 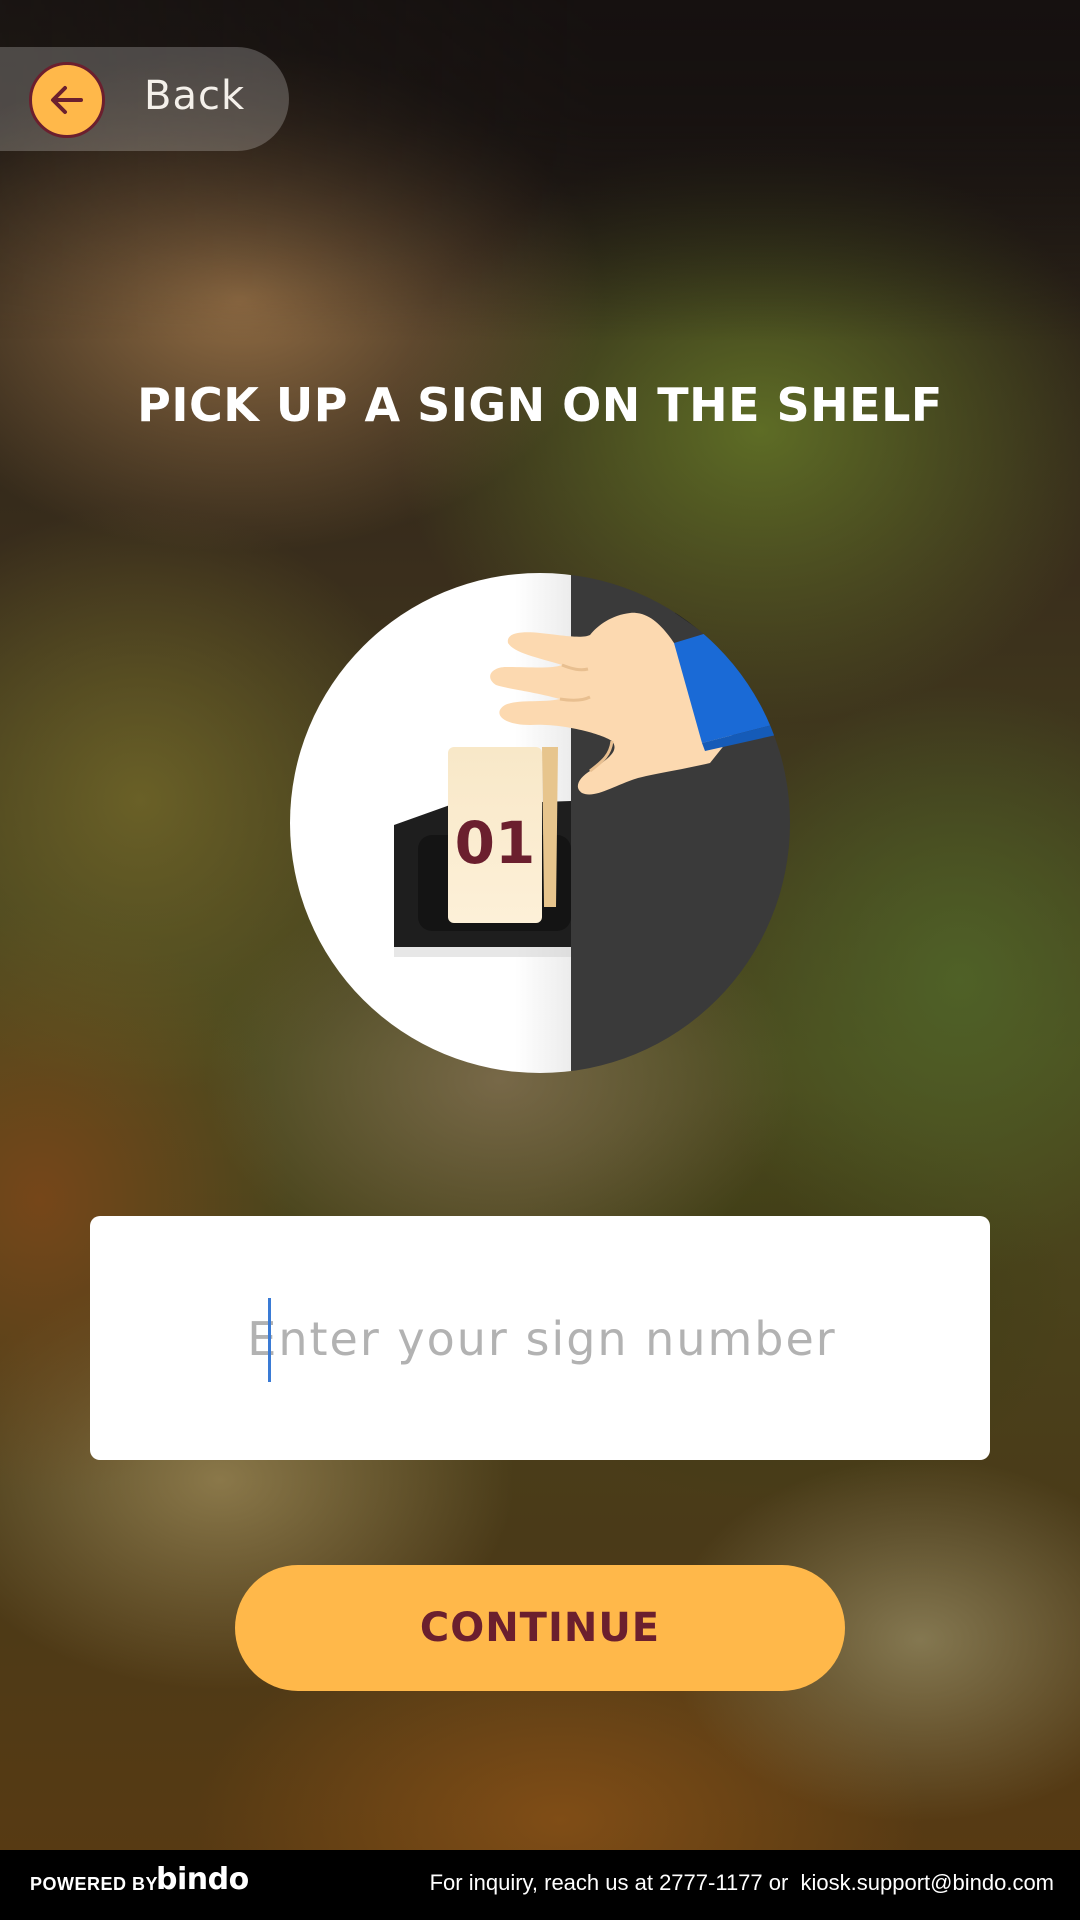 I want to click on continue-button: CONTINUE, so click(x=540, y=1628).